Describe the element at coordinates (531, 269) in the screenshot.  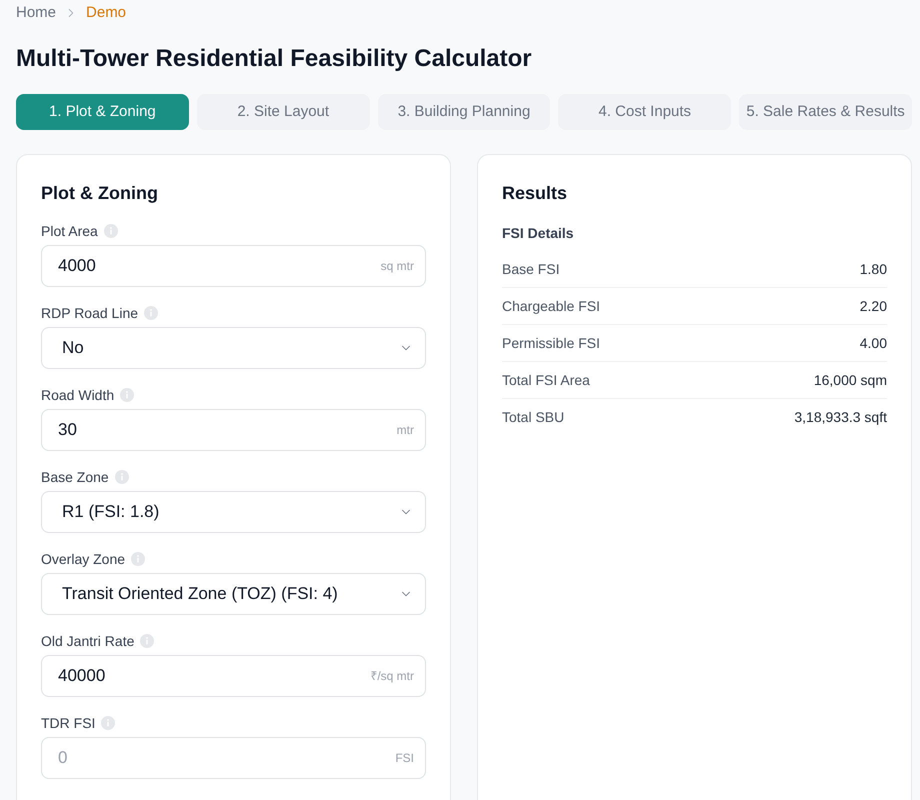
I see `result-label: Base FSI` at that location.